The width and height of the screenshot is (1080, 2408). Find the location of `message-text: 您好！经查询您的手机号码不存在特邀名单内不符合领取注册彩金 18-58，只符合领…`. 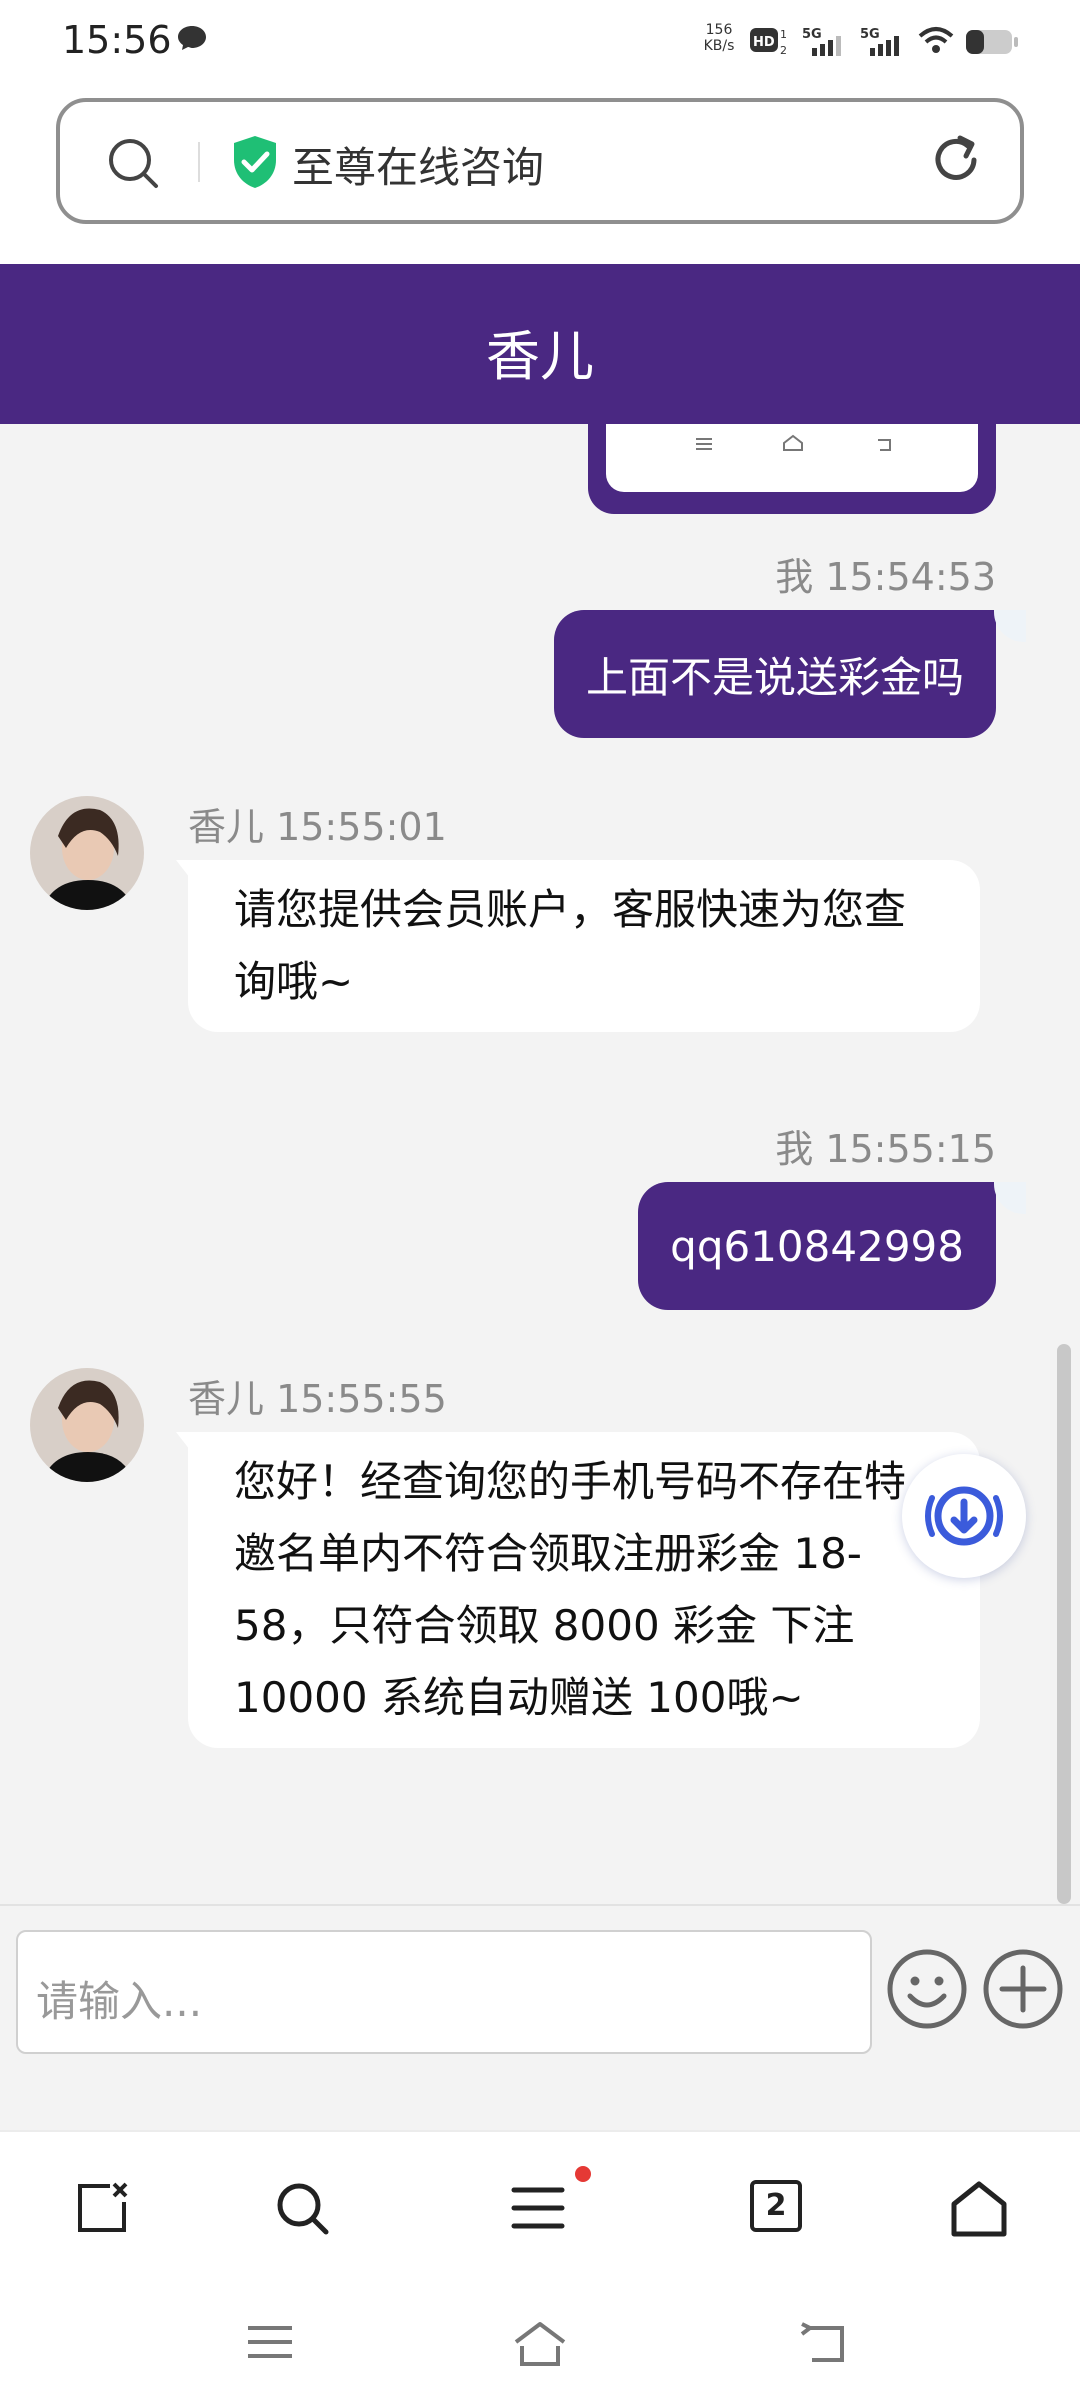

message-text: 您好！经查询您的手机号码不存在特邀名单内不符合领取注册彩金 18-58，只符合领… is located at coordinates (570, 1589).